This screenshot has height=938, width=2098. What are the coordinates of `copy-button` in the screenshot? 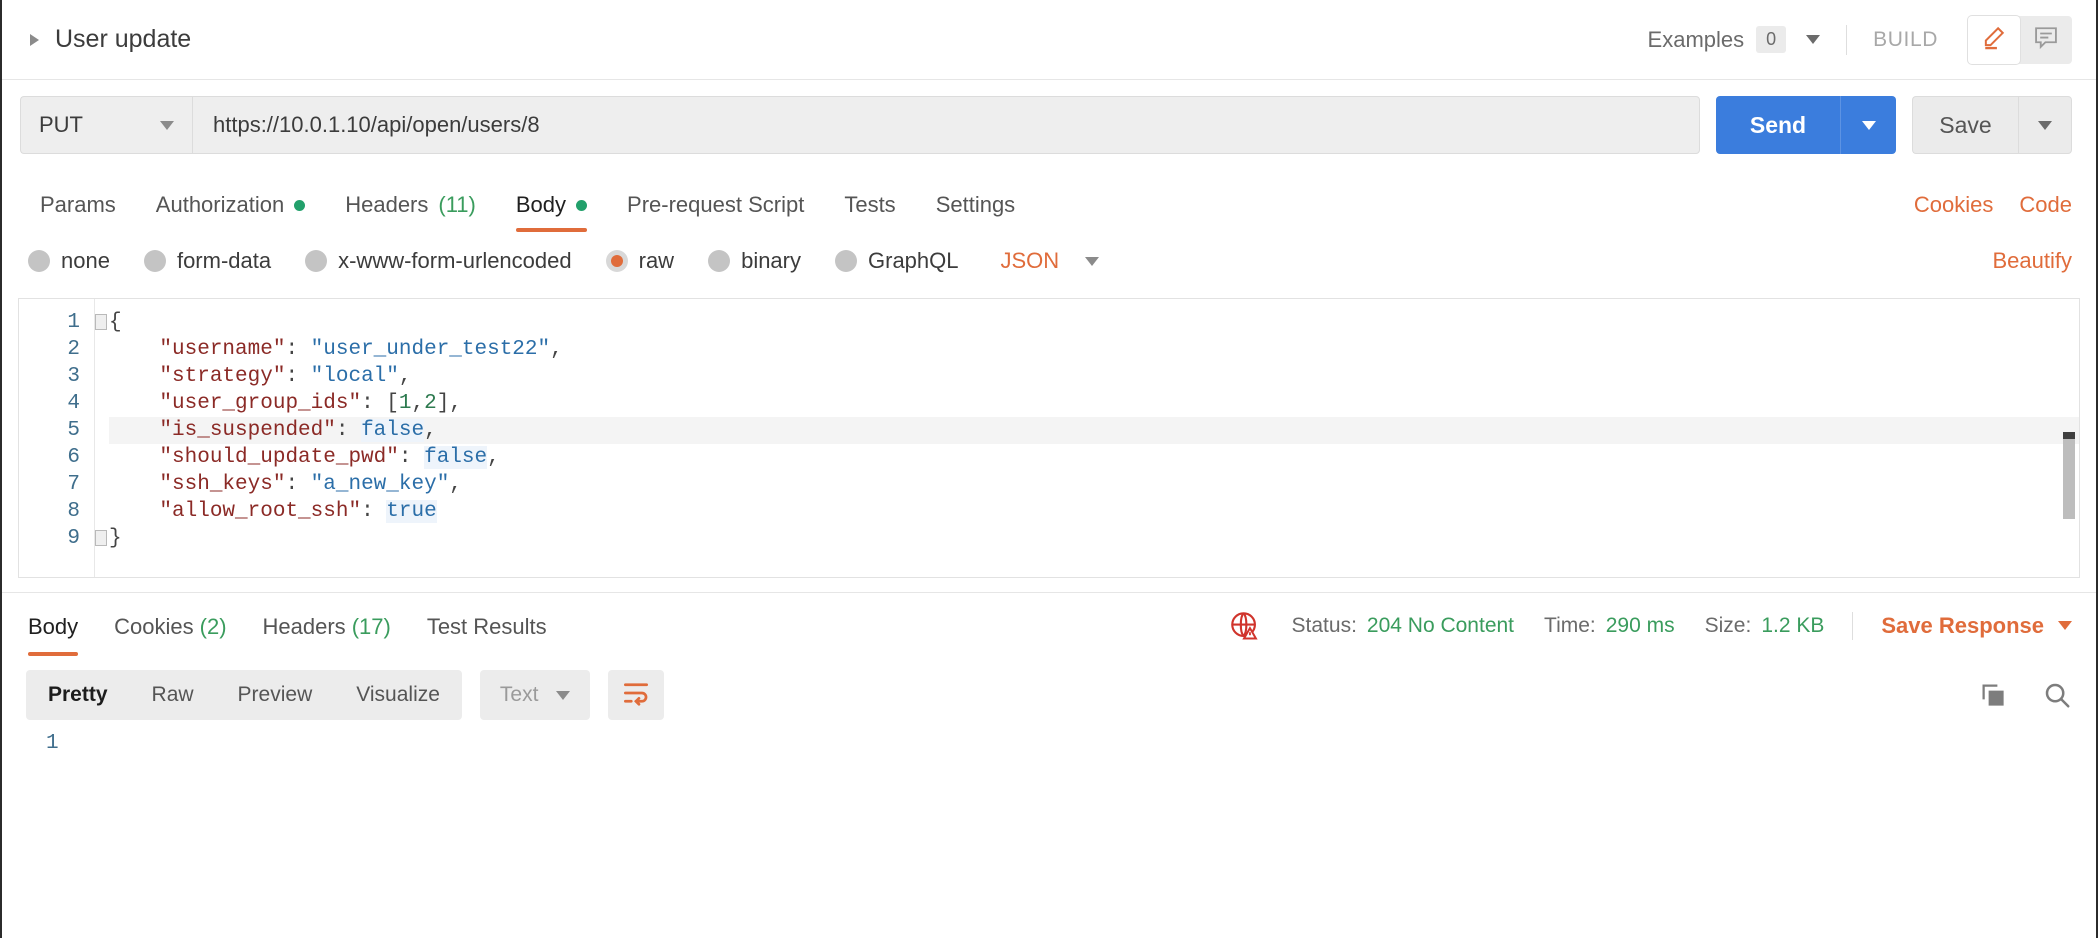 It's located at (1993, 695).